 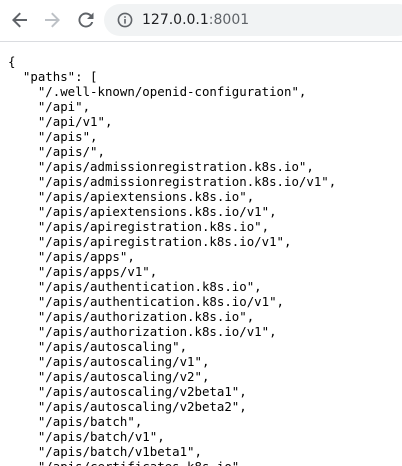 I want to click on json-path-entry: "/apis/batch/v1beta1",, so click(x=105, y=451).